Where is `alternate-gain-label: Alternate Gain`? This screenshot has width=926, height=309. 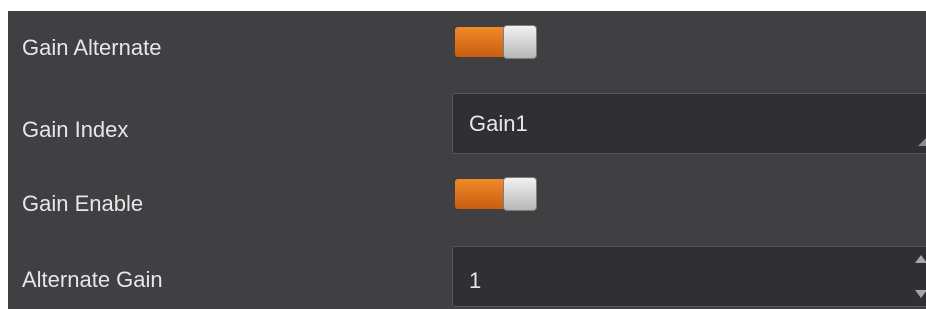
alternate-gain-label: Alternate Gain is located at coordinates (92, 279).